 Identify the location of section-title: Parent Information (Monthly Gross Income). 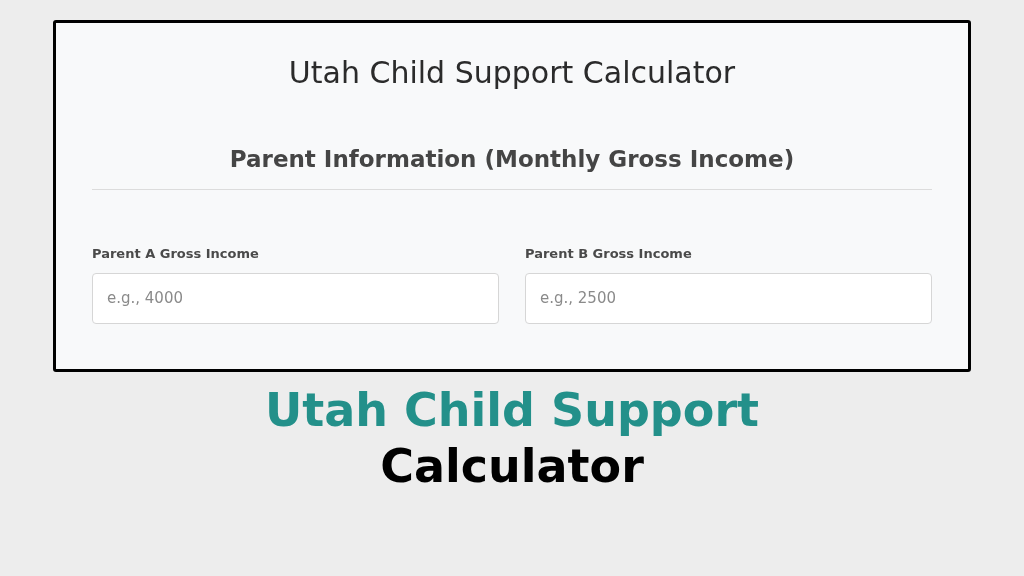
(512, 159).